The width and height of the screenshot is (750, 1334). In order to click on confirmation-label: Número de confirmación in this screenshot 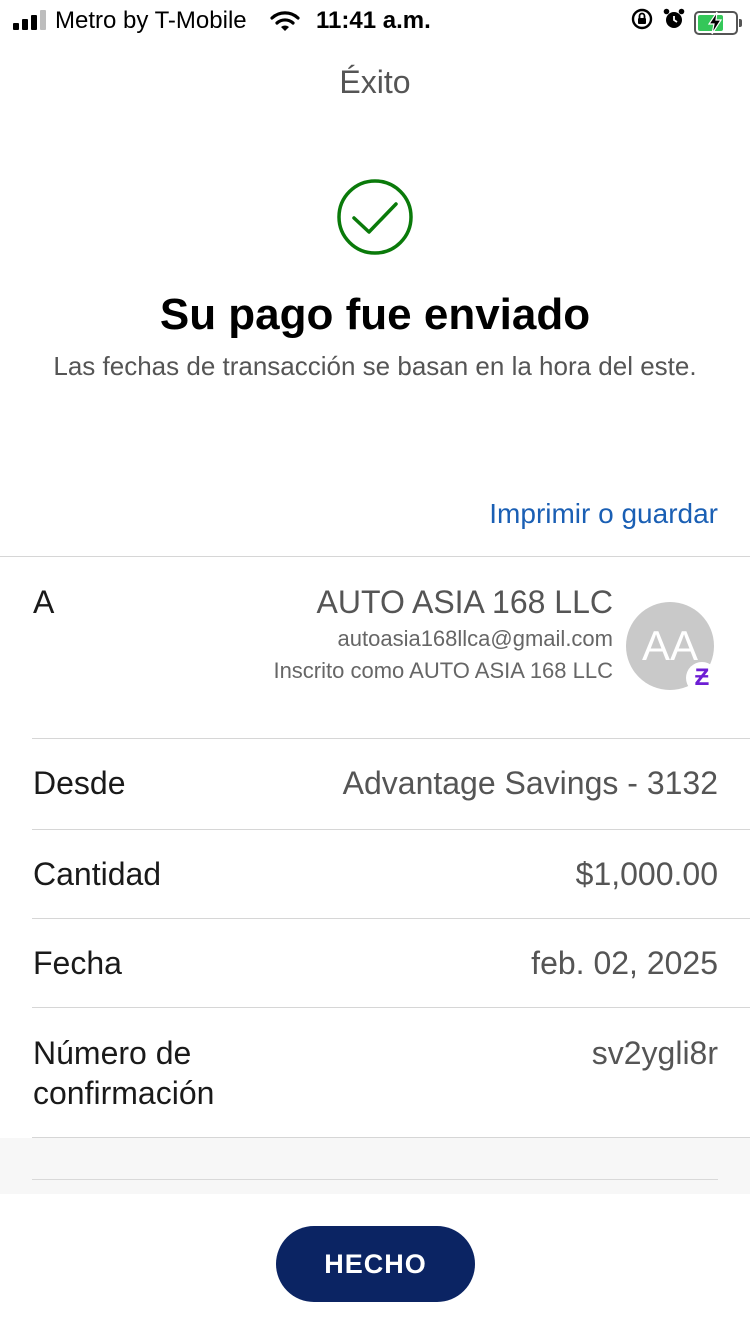, I will do `click(123, 1073)`.